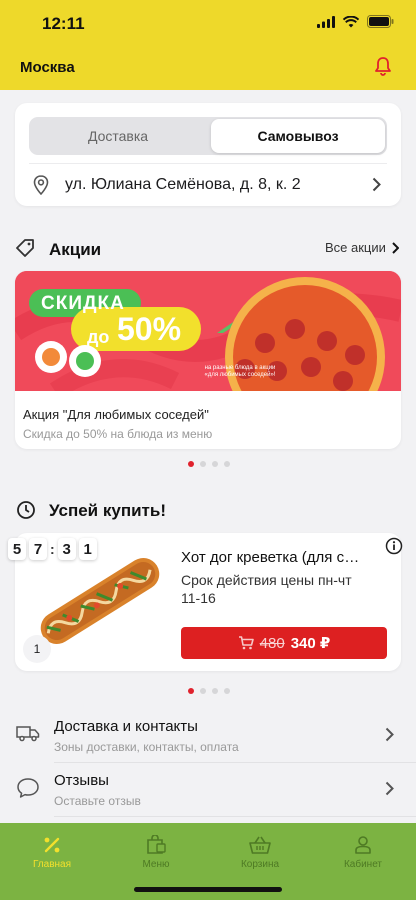 This screenshot has height=900, width=416. What do you see at coordinates (17, 549) in the screenshot?
I see `timer-digit: 5` at bounding box center [17, 549].